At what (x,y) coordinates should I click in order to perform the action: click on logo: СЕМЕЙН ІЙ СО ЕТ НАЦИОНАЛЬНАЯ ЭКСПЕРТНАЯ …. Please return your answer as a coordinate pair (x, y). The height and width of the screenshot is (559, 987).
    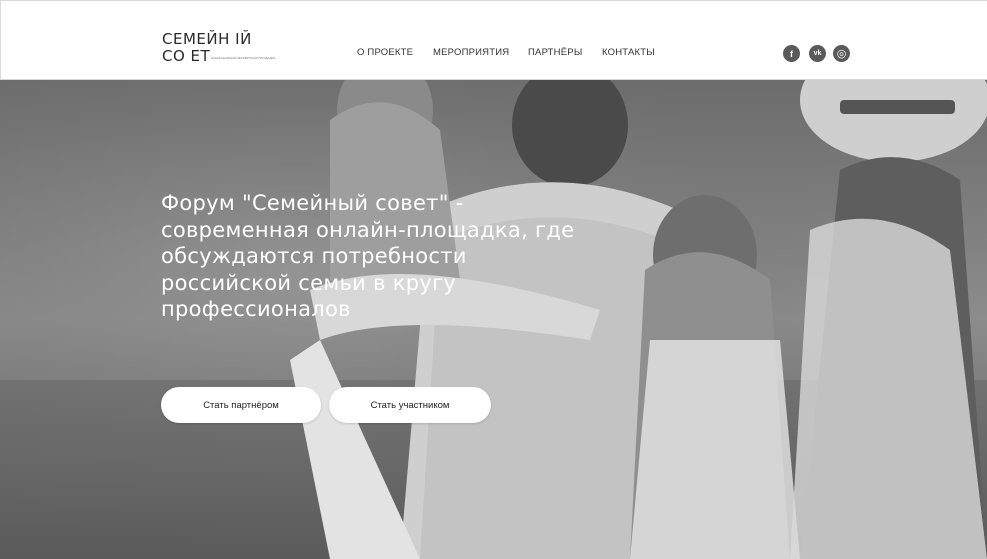
    Looking at the image, I should click on (227, 51).